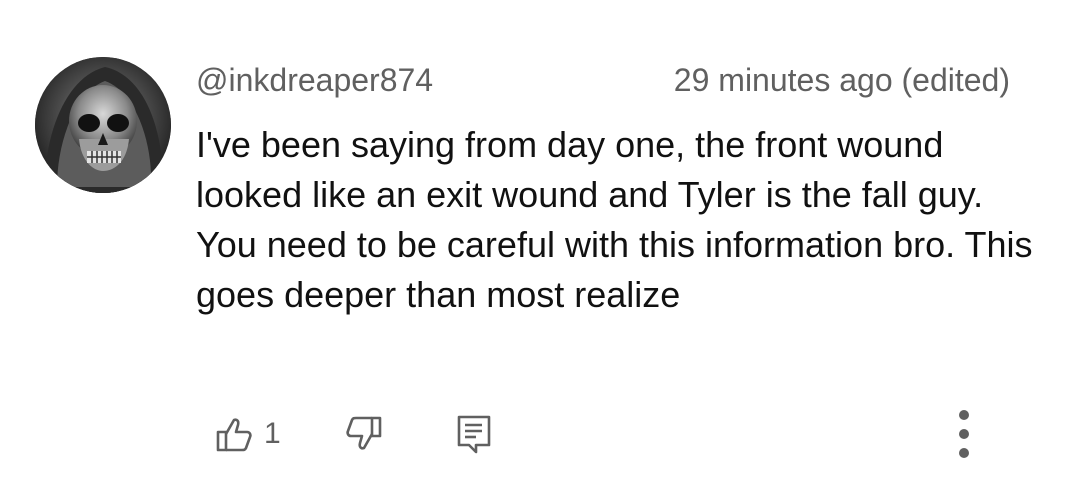 The image size is (1080, 496). What do you see at coordinates (314, 80) in the screenshot?
I see `comment-author: @inkdreaper874` at bounding box center [314, 80].